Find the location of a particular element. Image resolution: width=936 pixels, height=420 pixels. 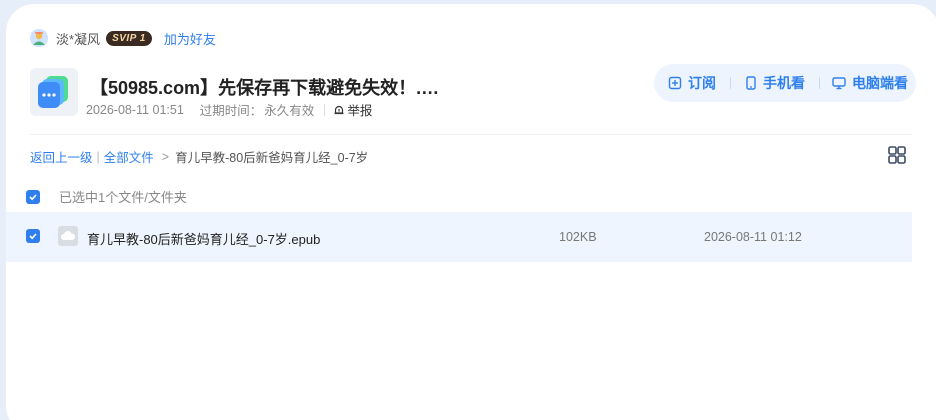

phone-icon is located at coordinates (751, 83).